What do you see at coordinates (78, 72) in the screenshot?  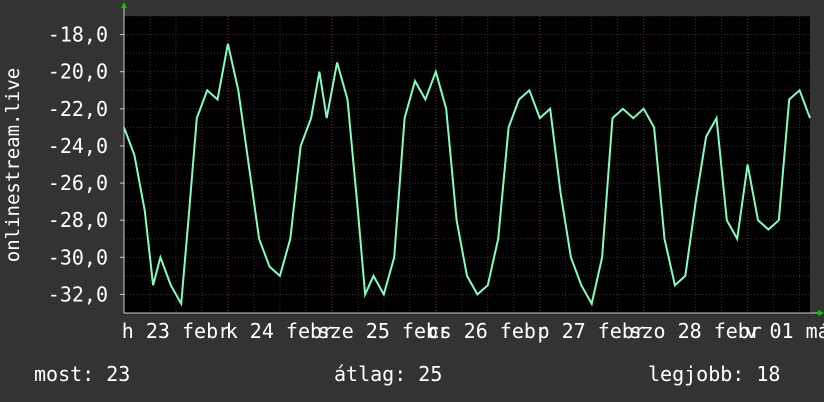 I see `y-tick-label: -20,0` at bounding box center [78, 72].